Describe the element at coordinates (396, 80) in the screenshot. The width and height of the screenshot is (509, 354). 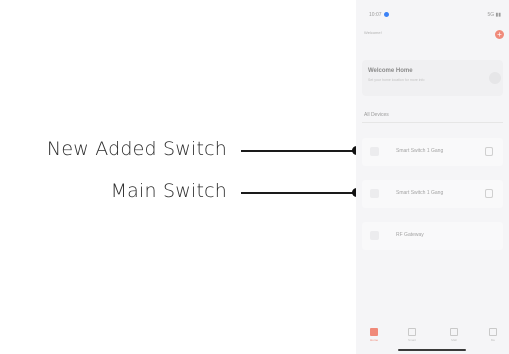
I see `home-card-subtitle: Set your home location for more info` at that location.